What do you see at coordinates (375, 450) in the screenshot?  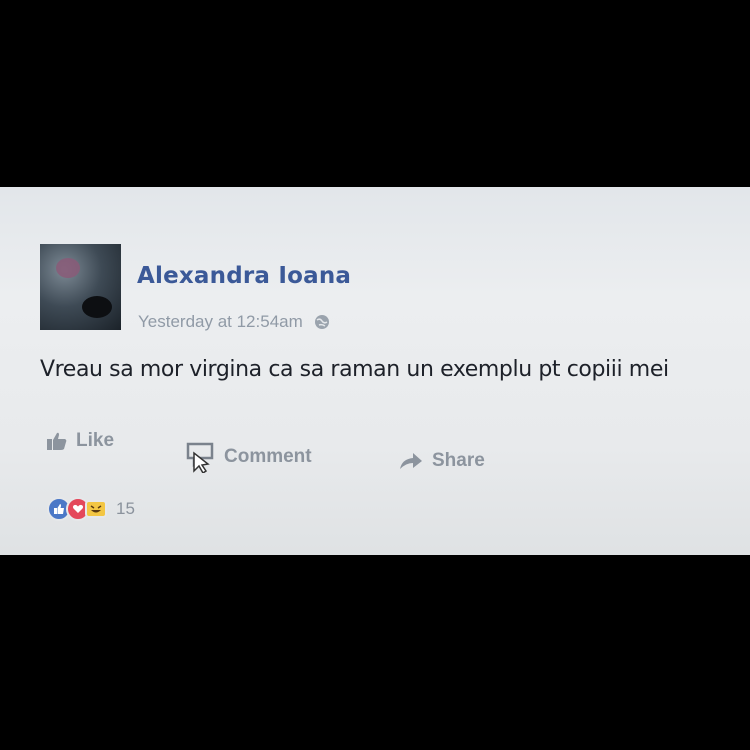 I see `action-bar: Like Comment Share` at bounding box center [375, 450].